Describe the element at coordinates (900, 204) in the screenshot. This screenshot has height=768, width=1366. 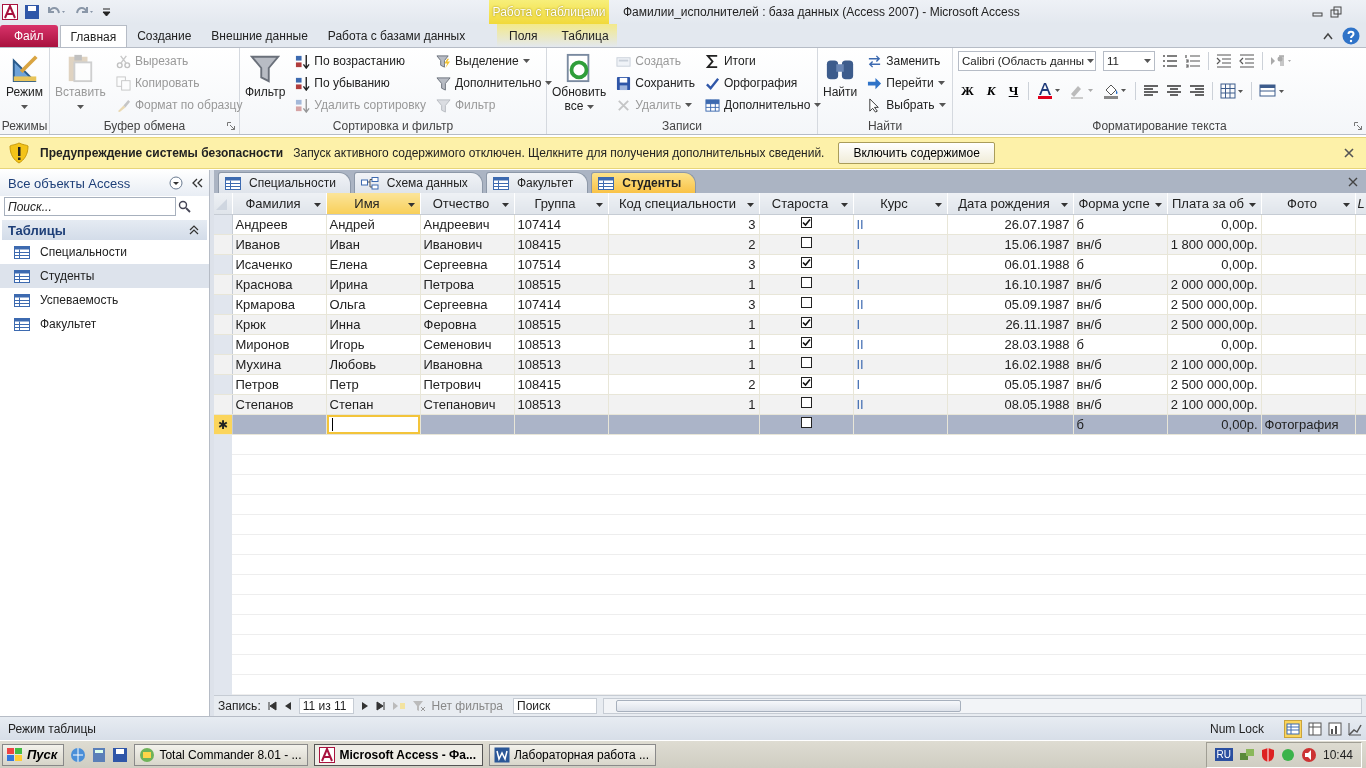
I see `column-header: Курс` at that location.